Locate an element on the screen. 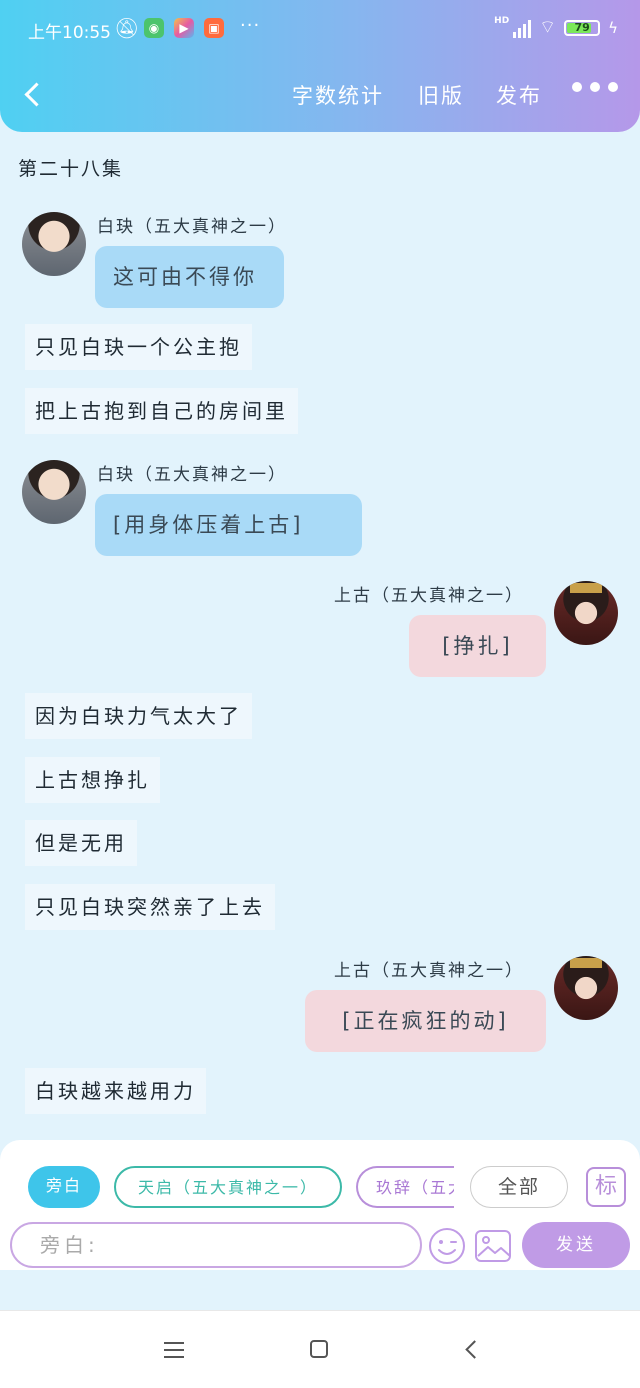  status-right: HD ⌔ 79 ϟ is located at coordinates (556, 27).